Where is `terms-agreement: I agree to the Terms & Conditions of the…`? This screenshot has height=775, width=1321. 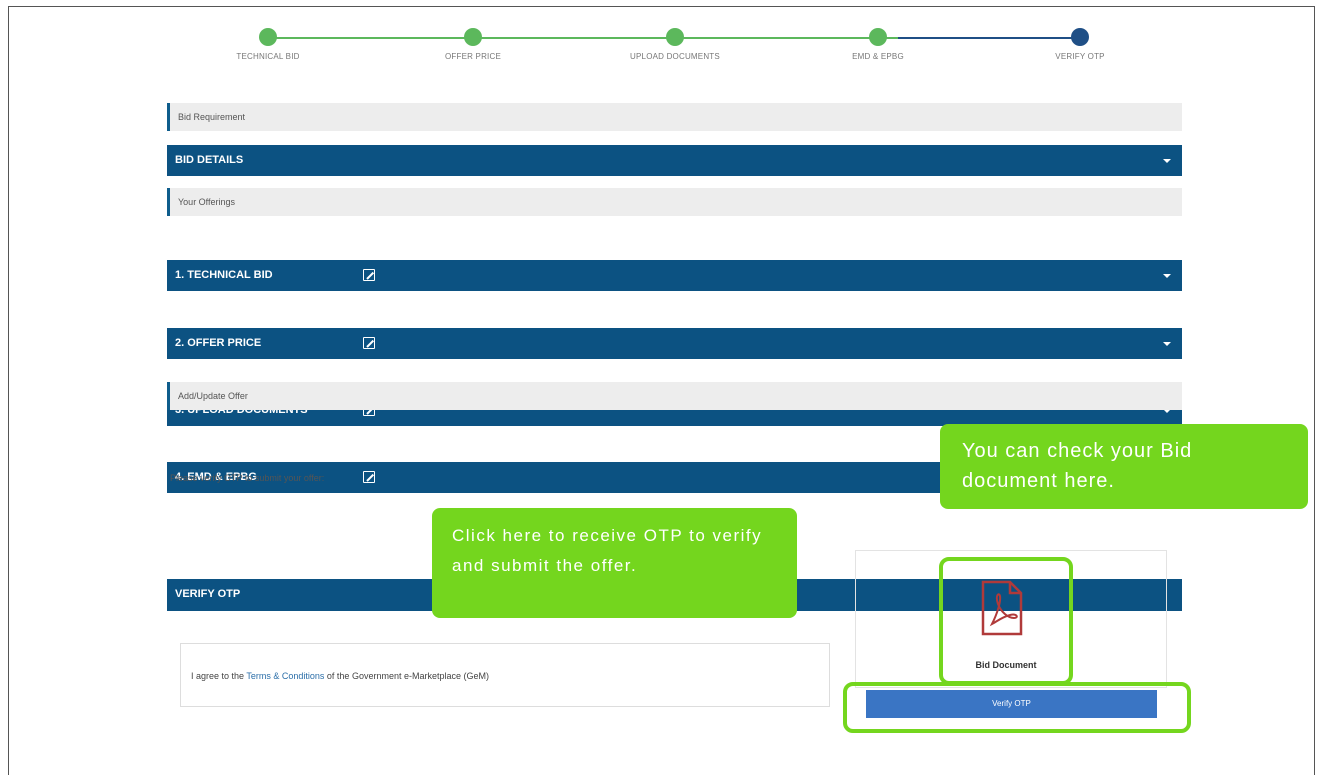
terms-agreement: I agree to the Terms & Conditions of the… is located at coordinates (505, 675).